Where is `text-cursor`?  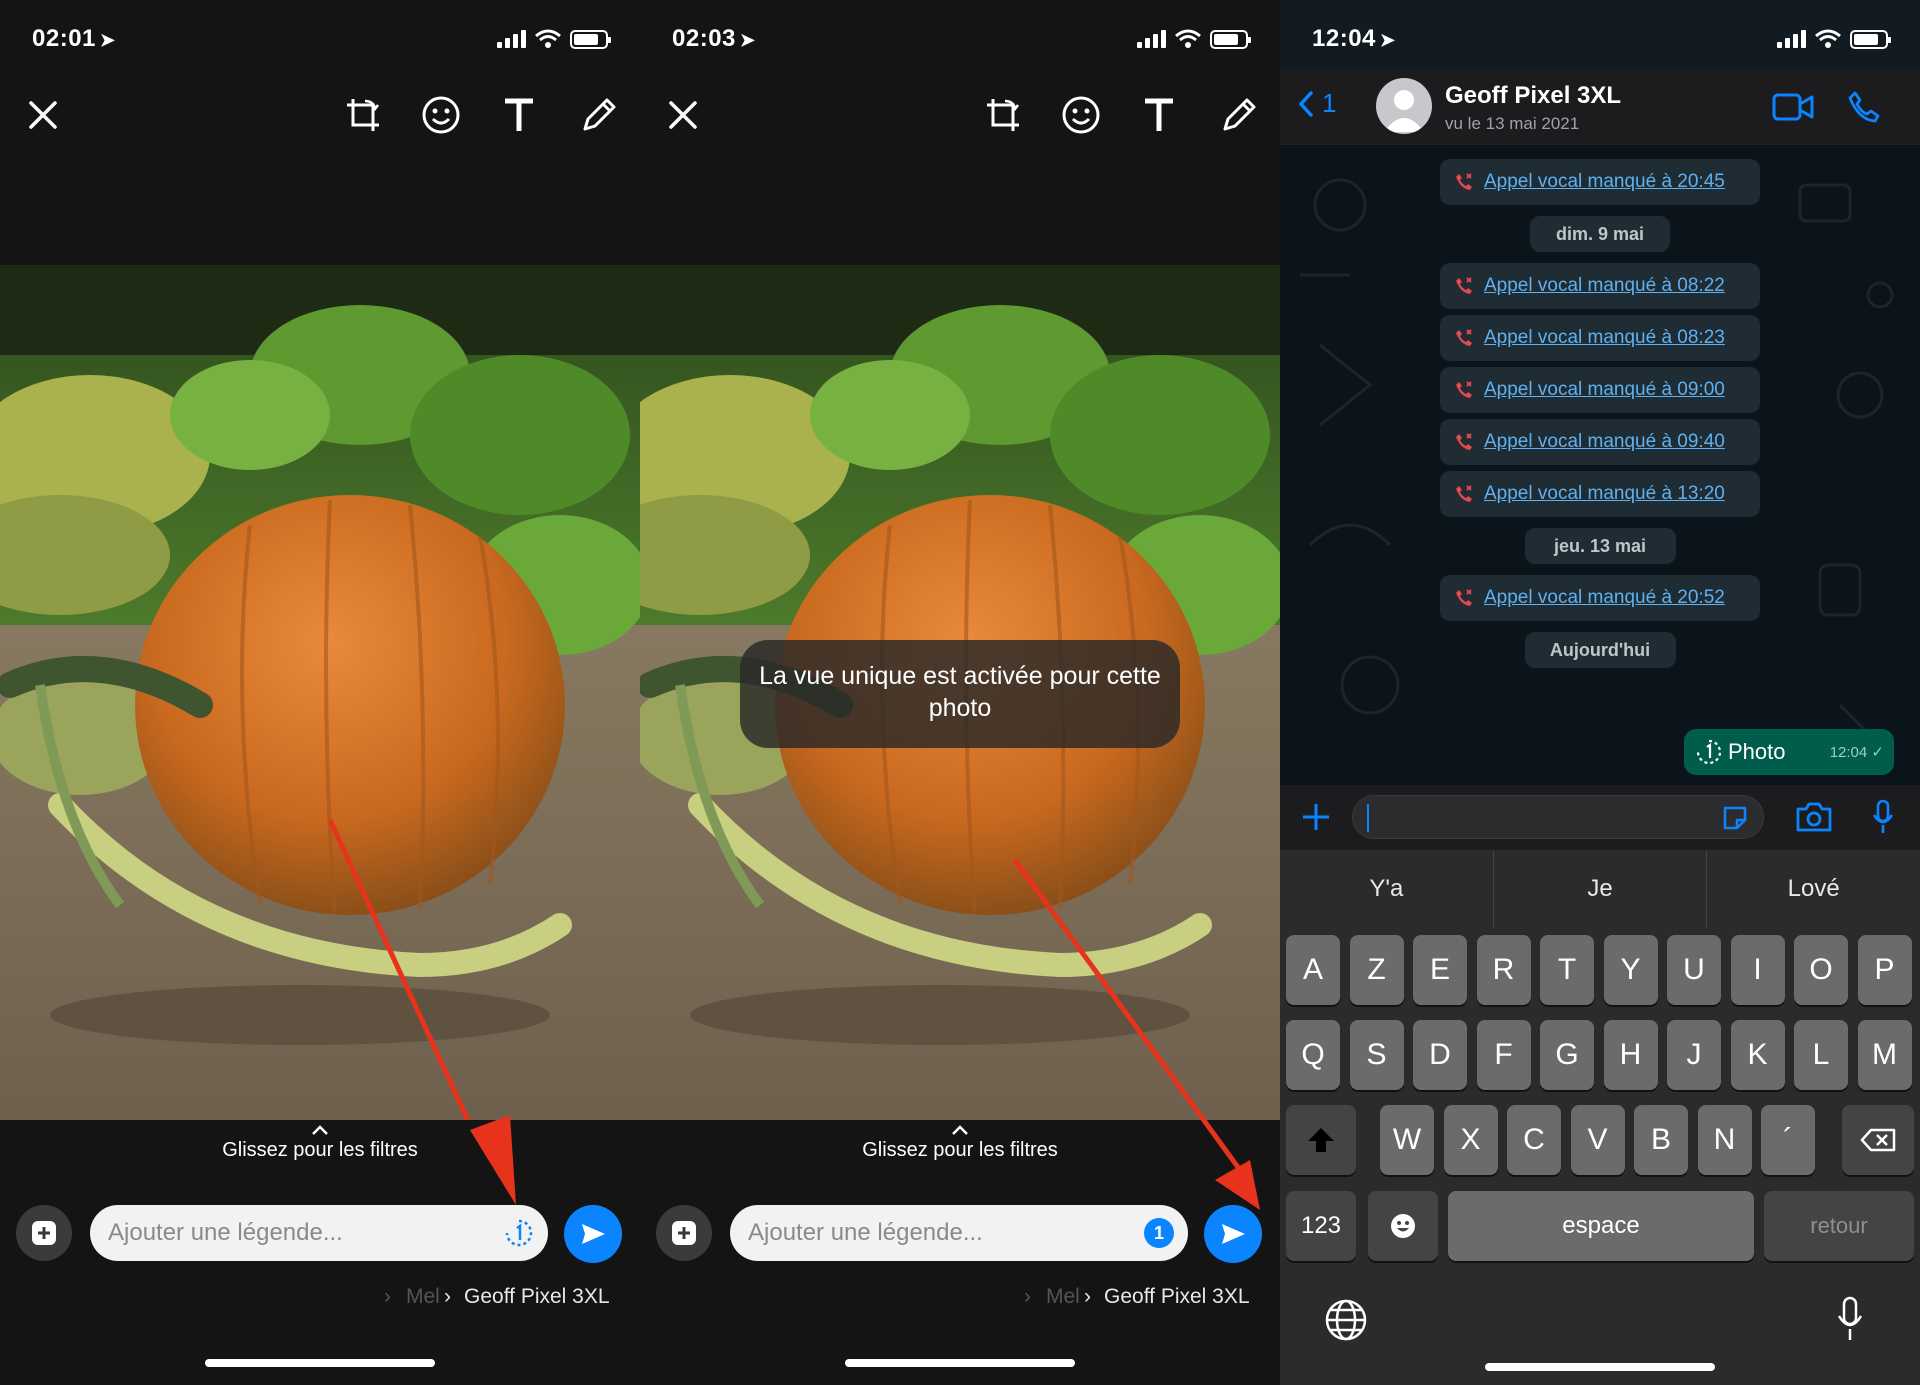 text-cursor is located at coordinates (1368, 818).